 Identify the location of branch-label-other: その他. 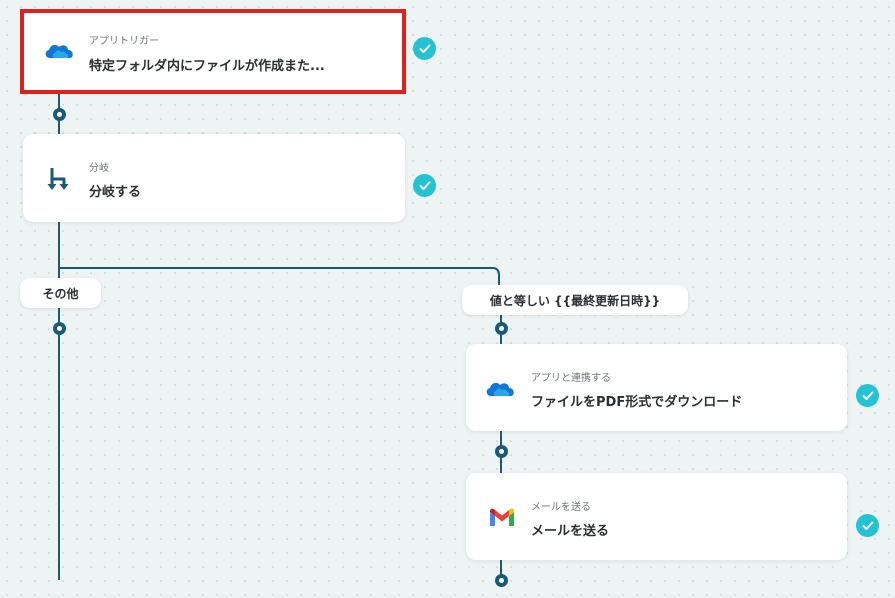
(60, 293).